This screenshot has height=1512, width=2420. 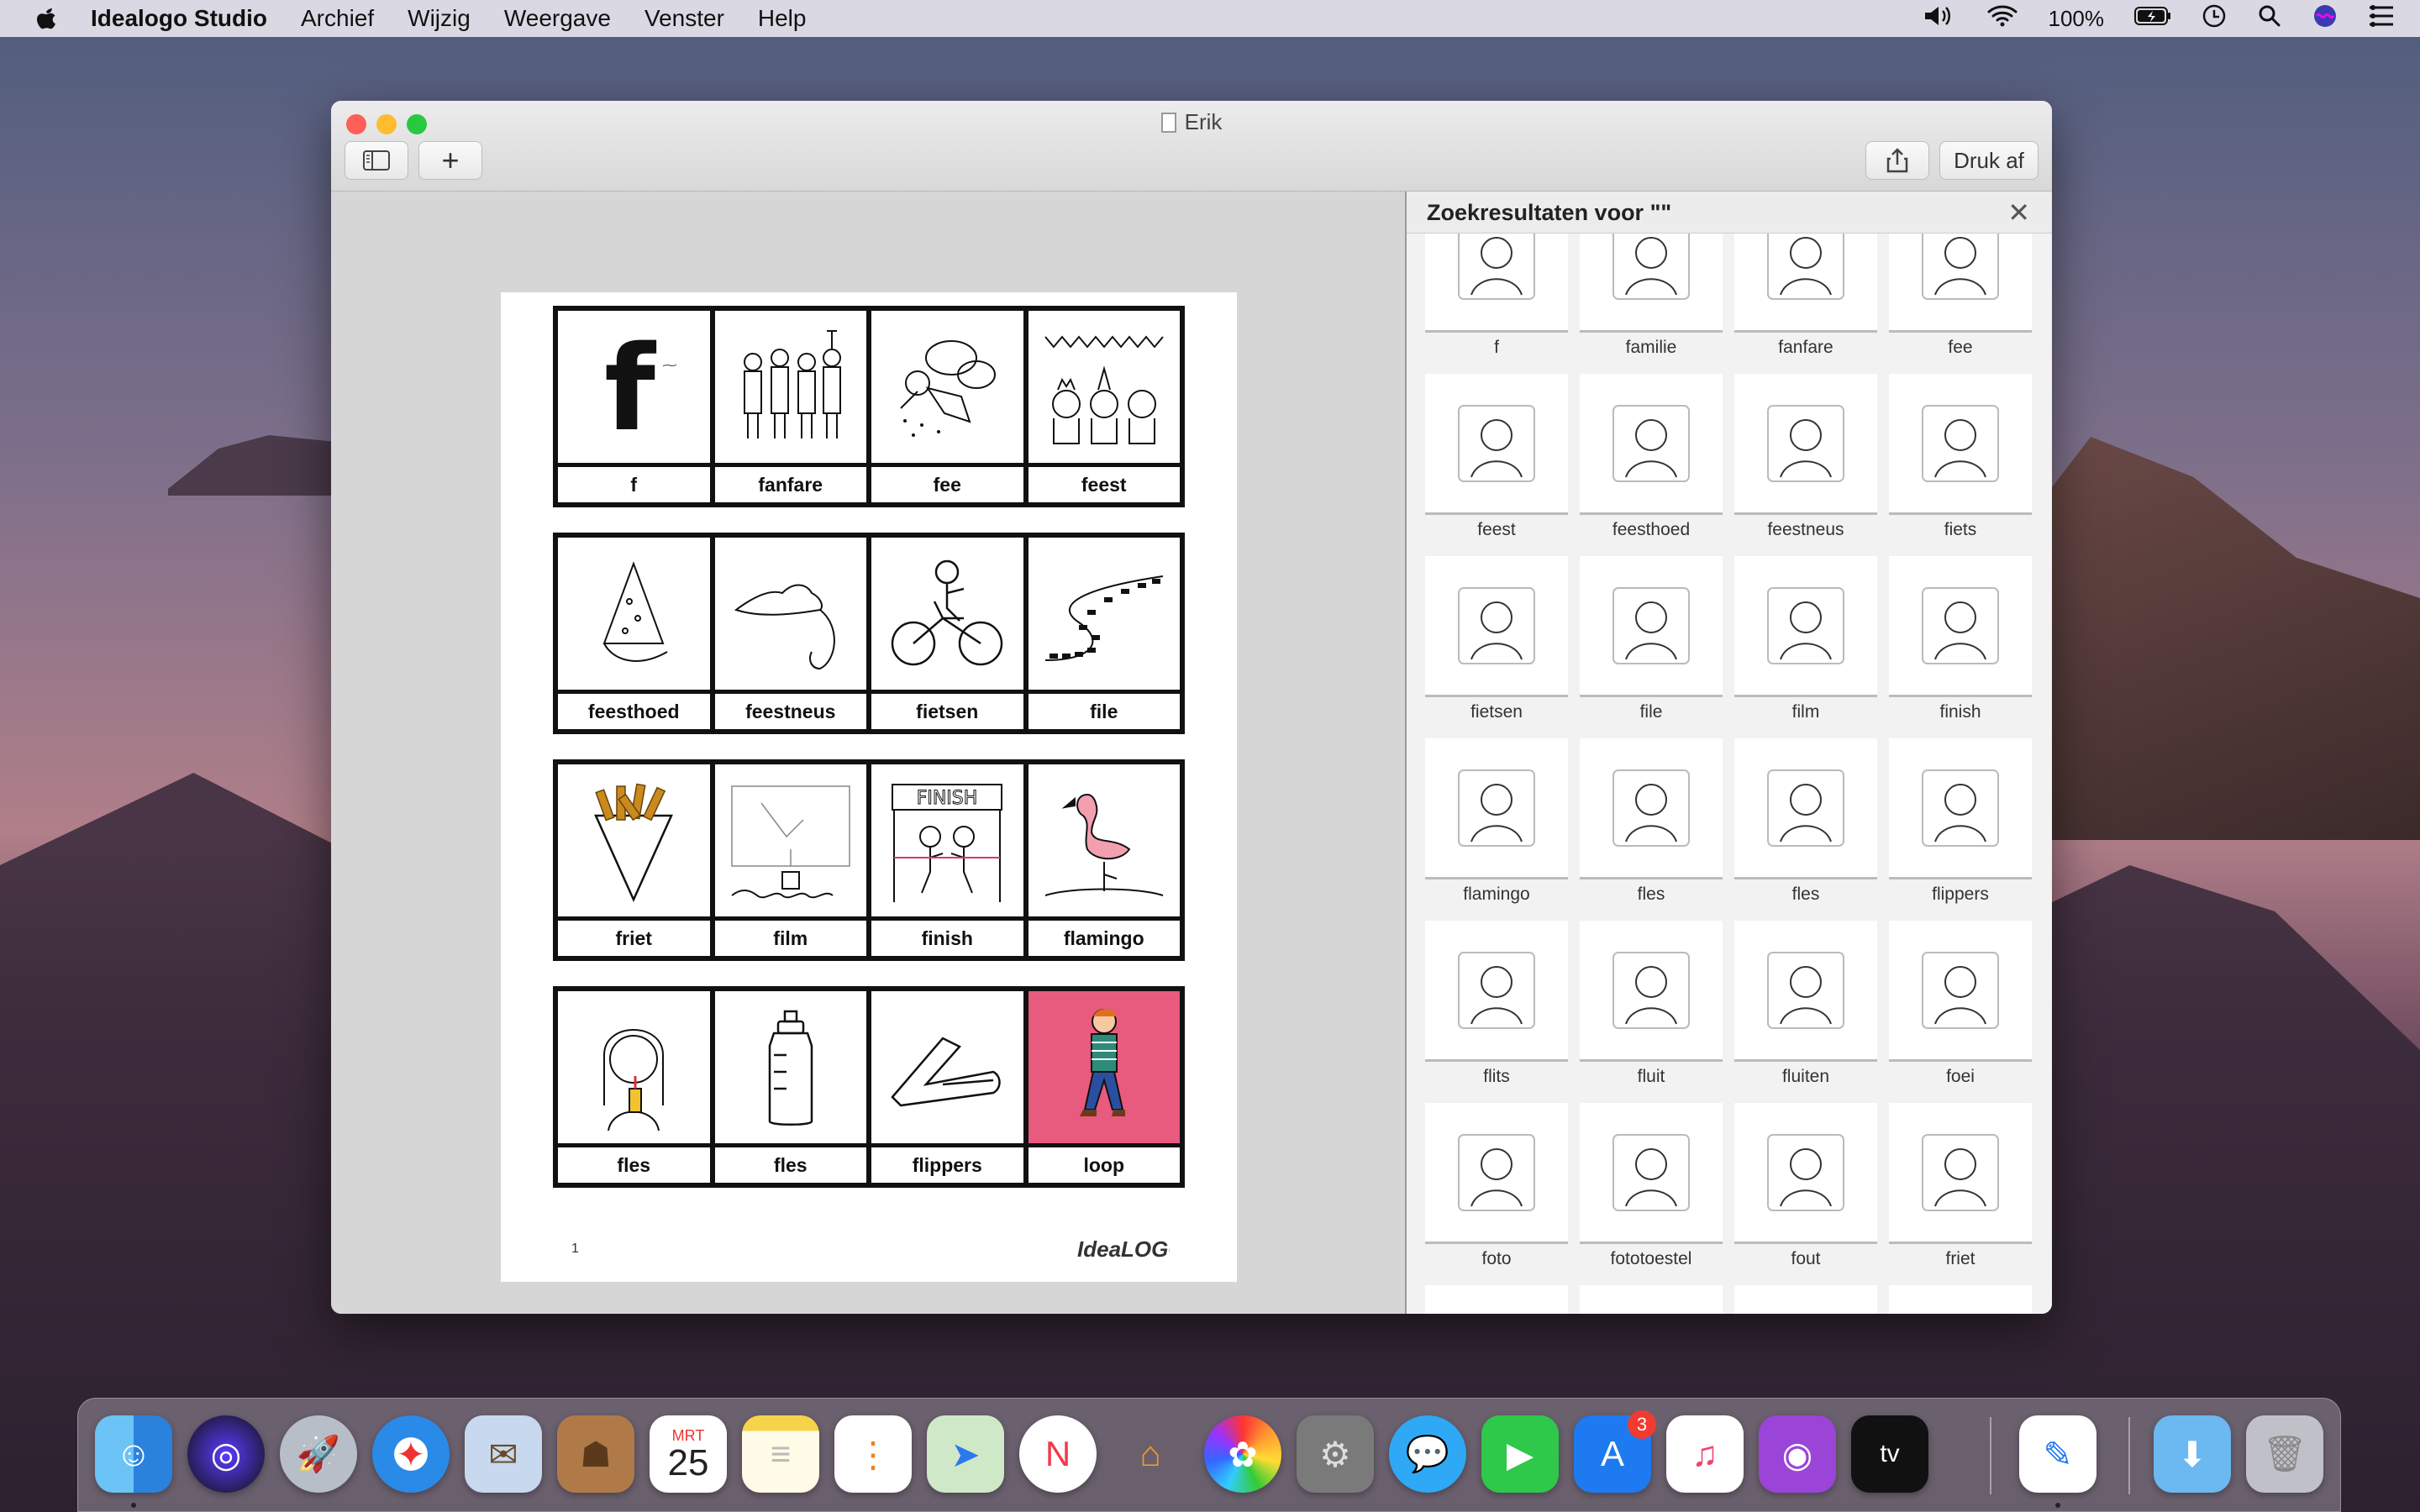 What do you see at coordinates (450, 160) in the screenshot?
I see `add-button: +` at bounding box center [450, 160].